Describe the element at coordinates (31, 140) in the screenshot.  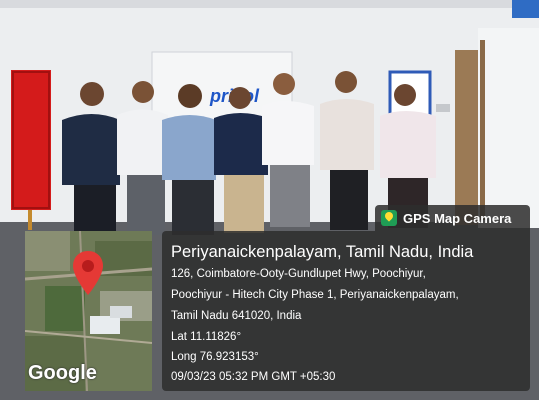
I see `red-panel` at that location.